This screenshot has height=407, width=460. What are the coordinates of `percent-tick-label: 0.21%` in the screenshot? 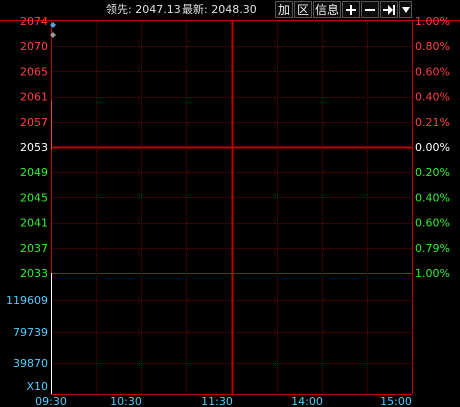 It's located at (432, 122).